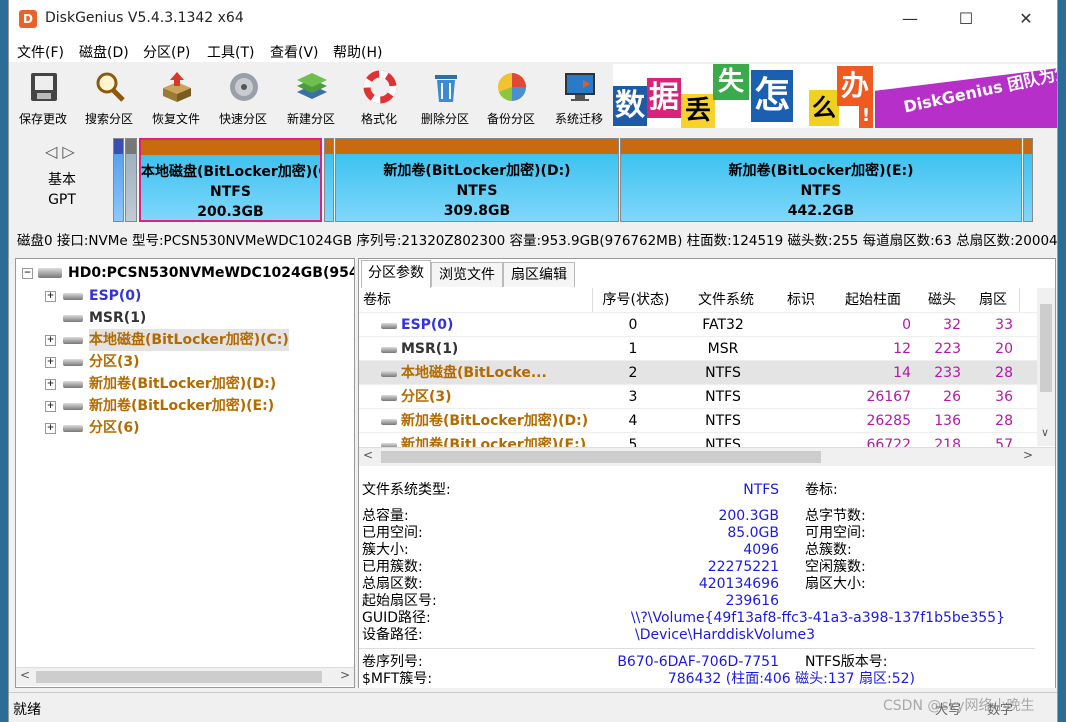  I want to click on cell-sec: 33, so click(1004, 325).